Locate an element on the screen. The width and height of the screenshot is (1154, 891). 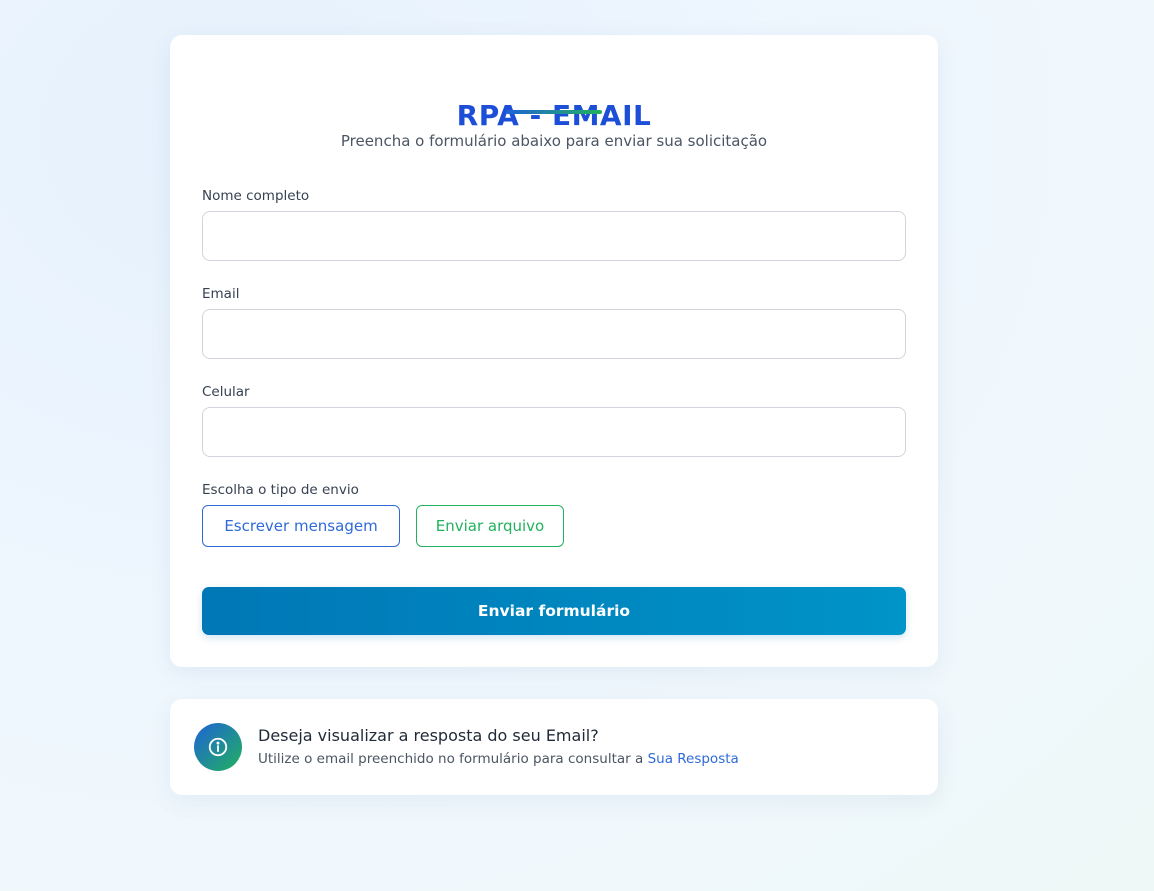
response-link: Sua Resposta is located at coordinates (693, 759).